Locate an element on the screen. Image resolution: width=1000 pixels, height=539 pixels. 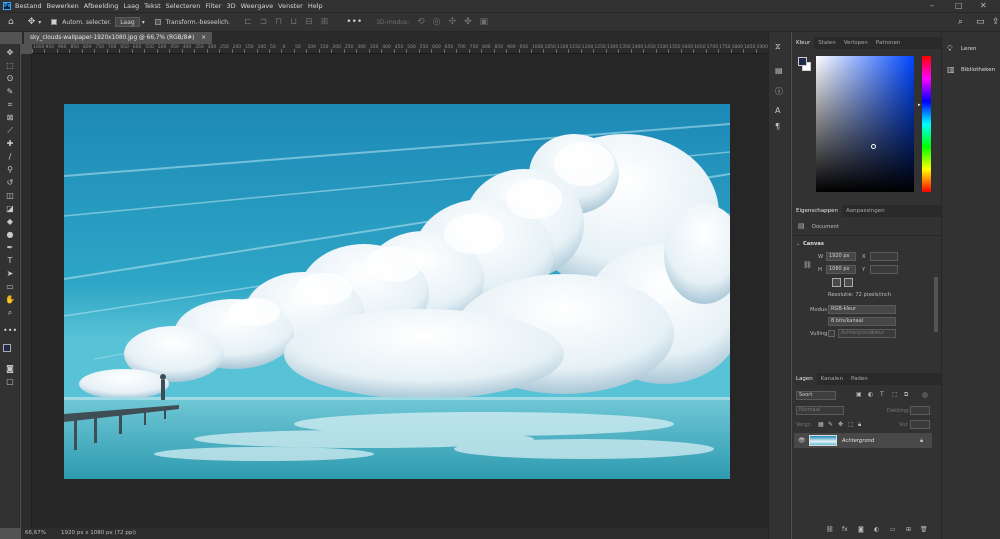
menu-venster: Venster is located at coordinates (290, 6).